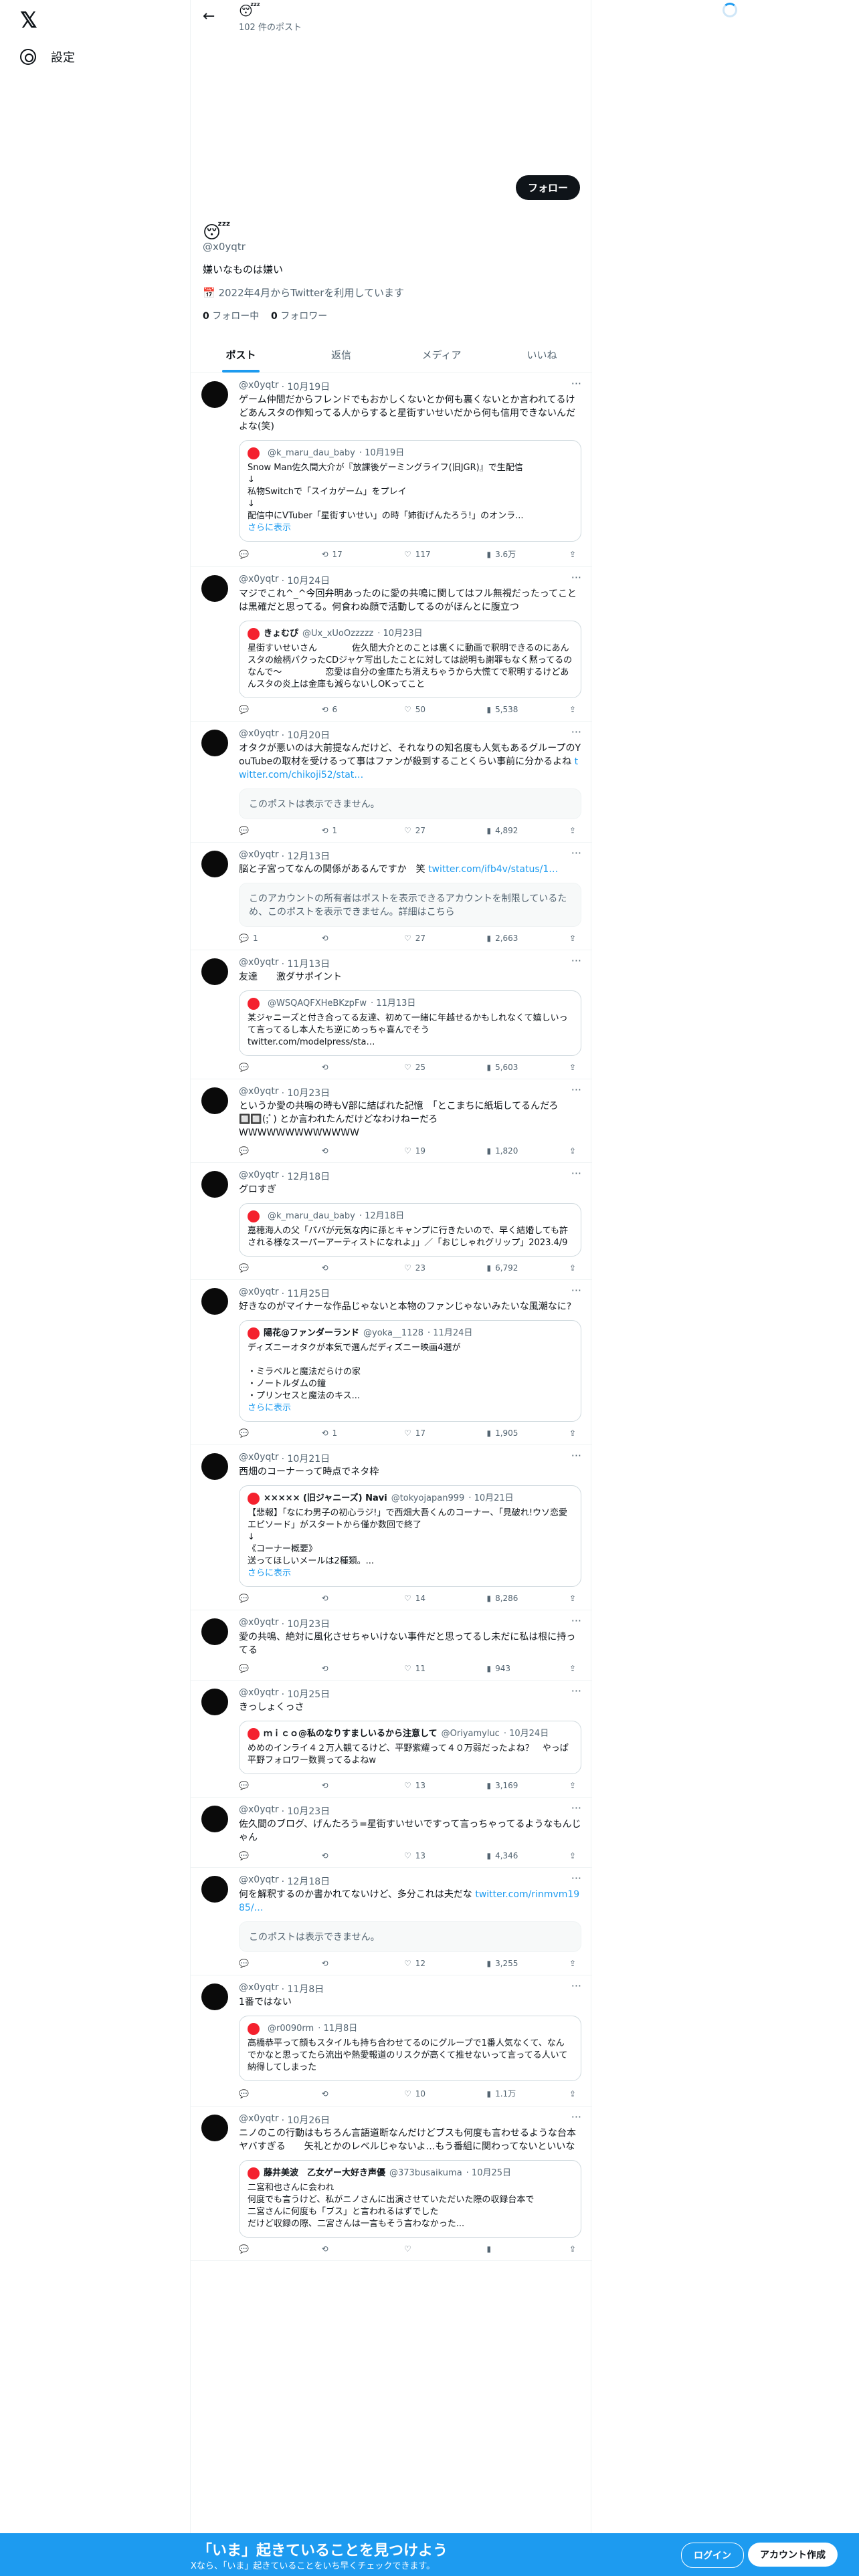  I want to click on like-button: ♡ 23, so click(427, 1268).